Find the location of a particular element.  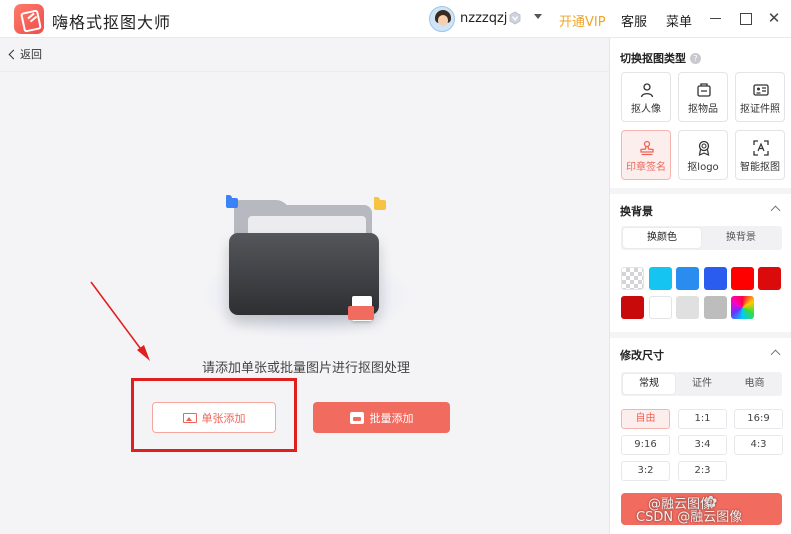

type-label: 印章签名 is located at coordinates (646, 167).